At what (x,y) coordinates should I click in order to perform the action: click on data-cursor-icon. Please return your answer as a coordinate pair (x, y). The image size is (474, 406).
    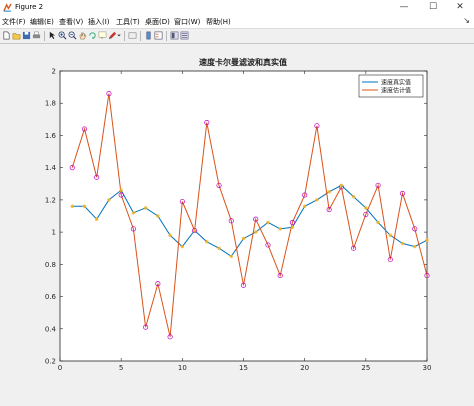
    Looking at the image, I should click on (102, 35).